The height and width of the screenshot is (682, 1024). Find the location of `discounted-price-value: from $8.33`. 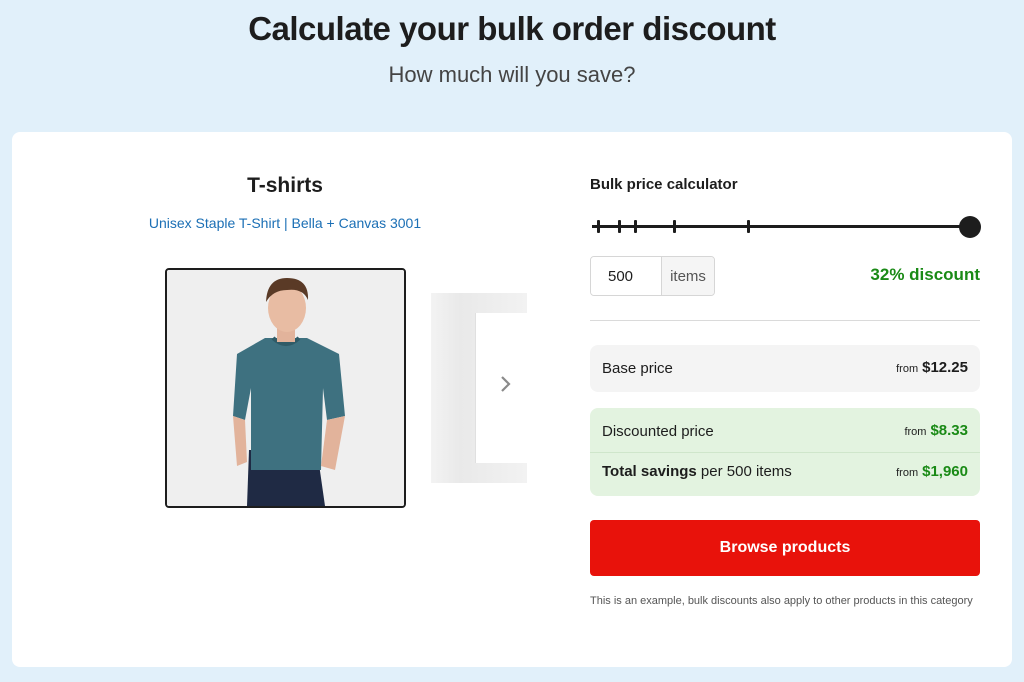

discounted-price-value: from $8.33 is located at coordinates (936, 430).